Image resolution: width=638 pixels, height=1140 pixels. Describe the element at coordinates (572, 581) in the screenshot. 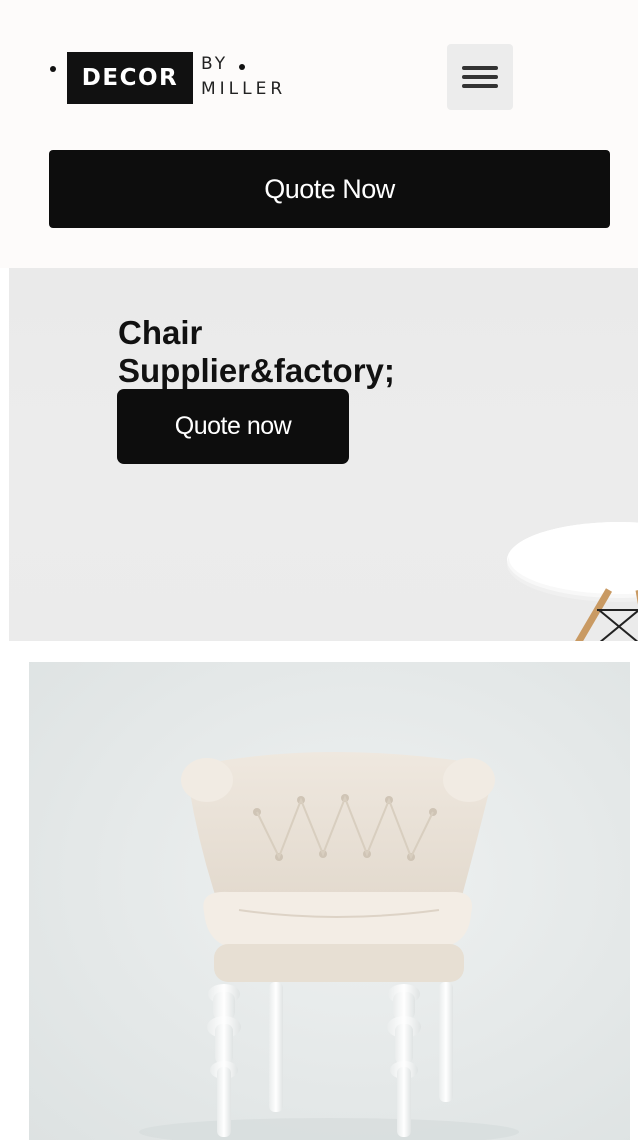

I see `side-table-image` at that location.